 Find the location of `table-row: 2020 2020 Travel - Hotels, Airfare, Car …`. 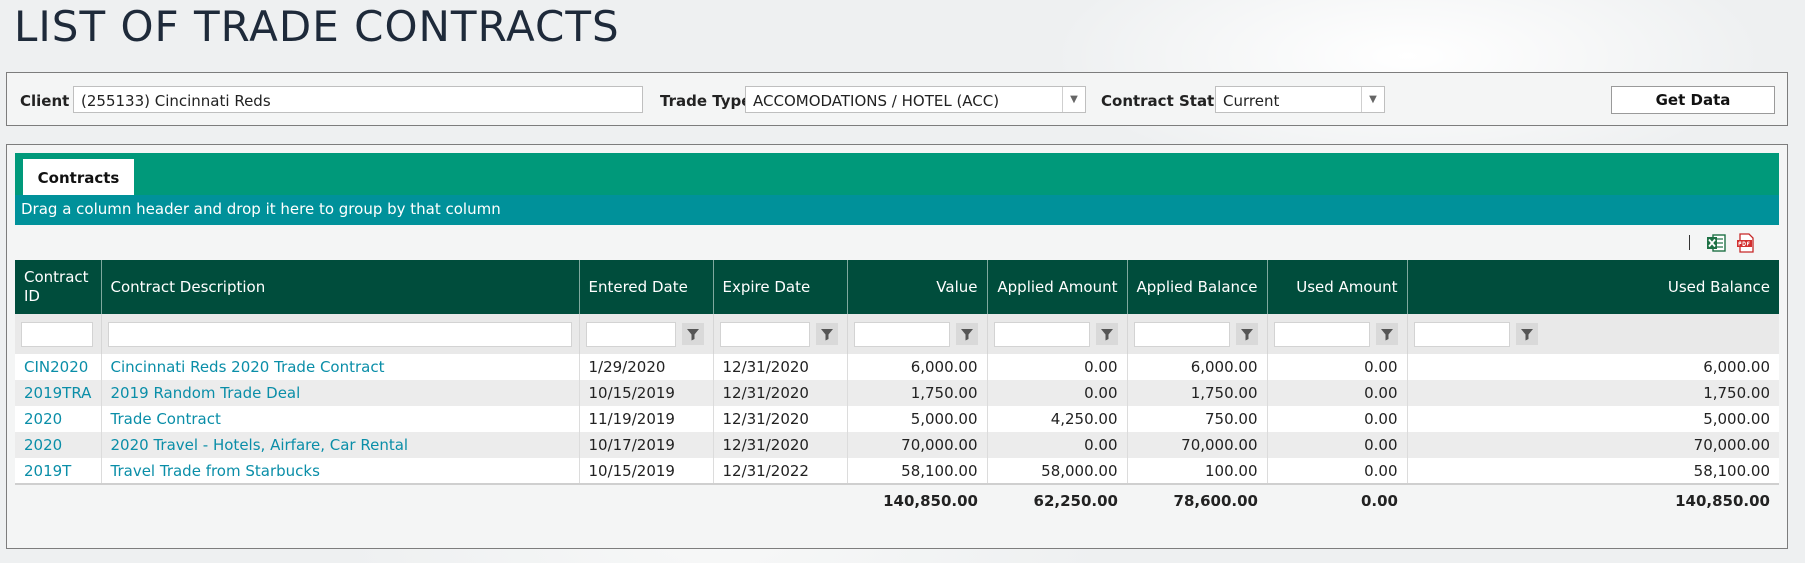

table-row: 2020 2020 Travel - Hotels, Airfare, Car … is located at coordinates (897, 445).